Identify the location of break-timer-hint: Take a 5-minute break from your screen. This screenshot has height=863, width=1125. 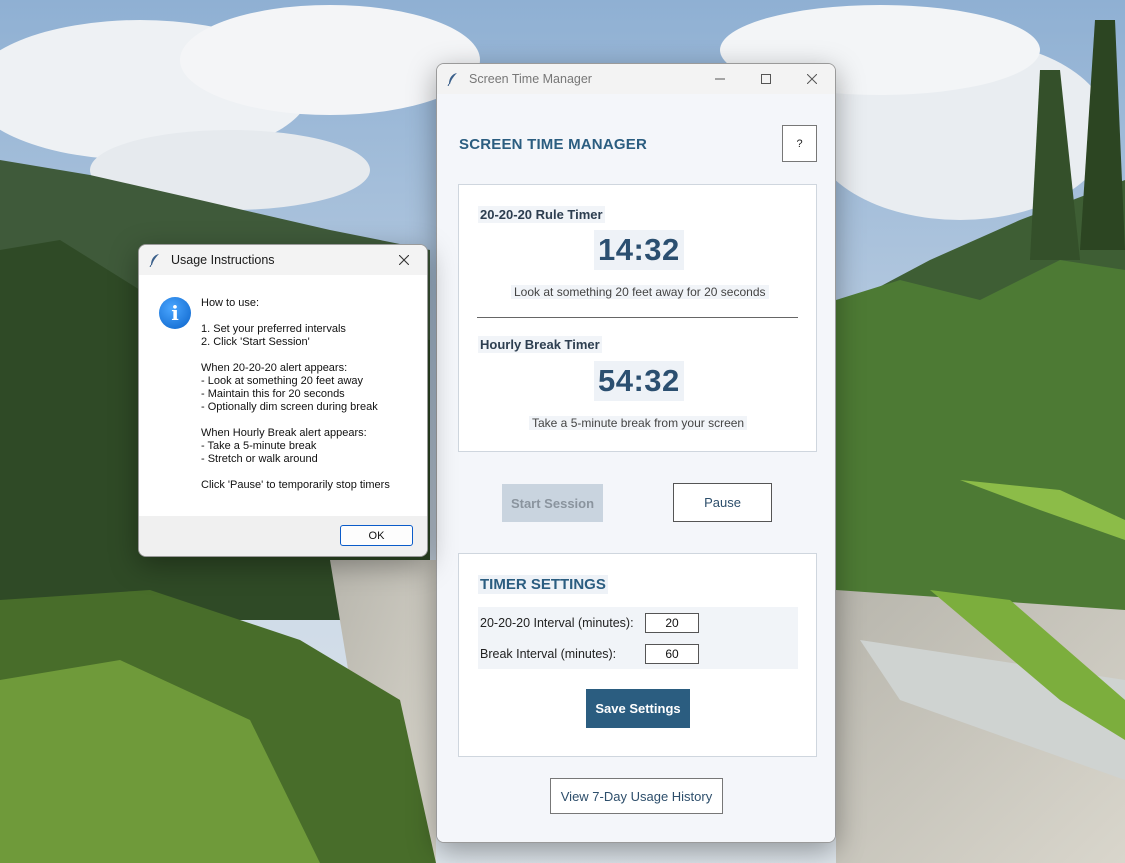
(638, 423).